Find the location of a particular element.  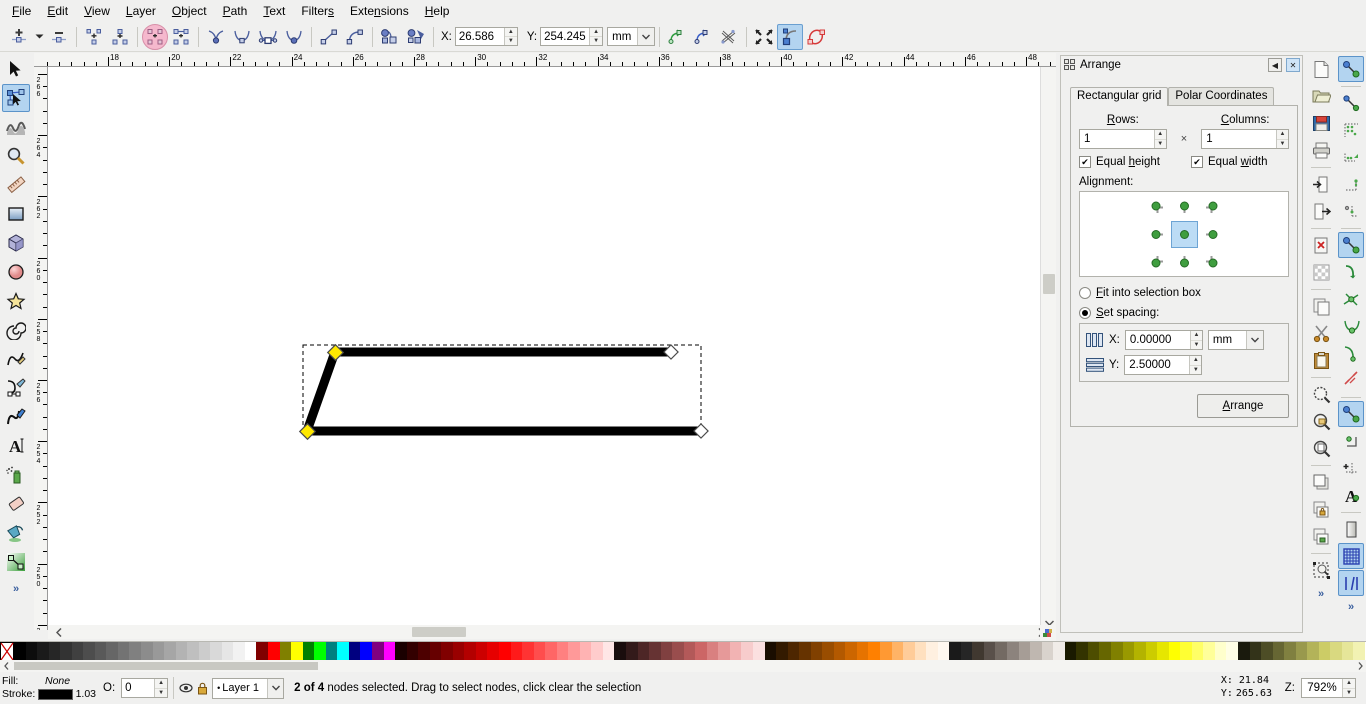

y-spinner-up: ▲ is located at coordinates (596, 32).